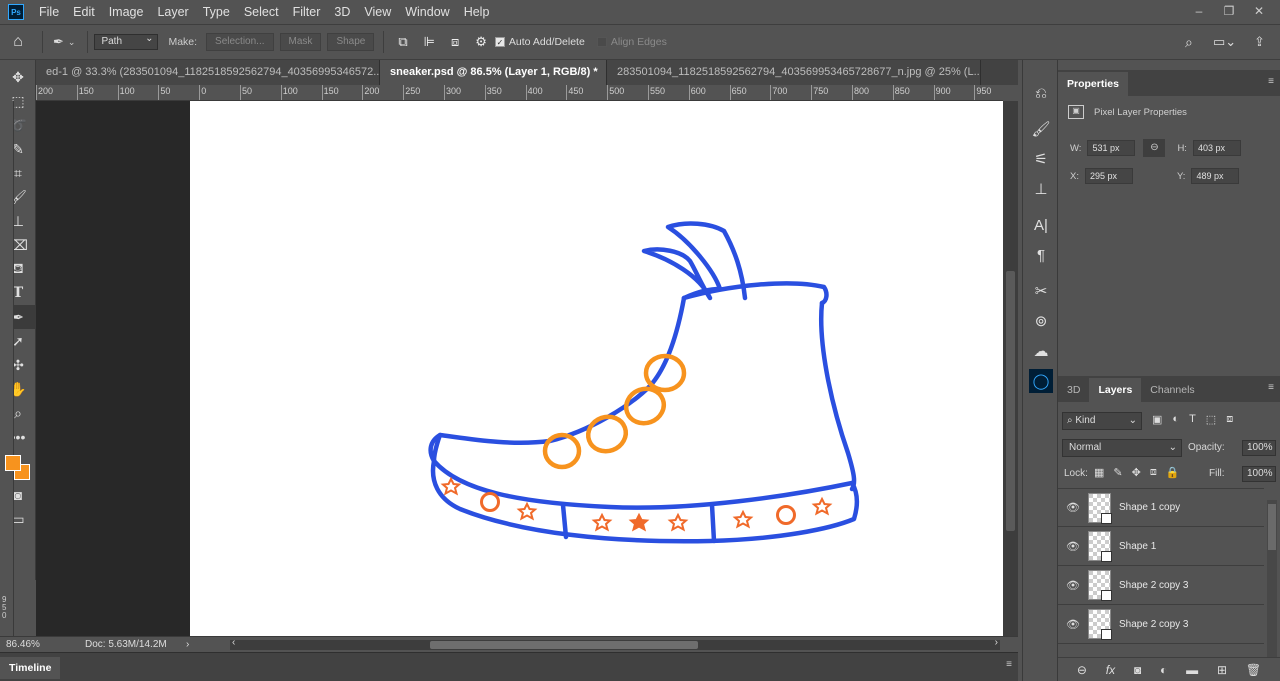 The width and height of the screenshot is (1280, 681). Describe the element at coordinates (1259, 42) in the screenshot. I see `share-icon: ⇪` at that location.